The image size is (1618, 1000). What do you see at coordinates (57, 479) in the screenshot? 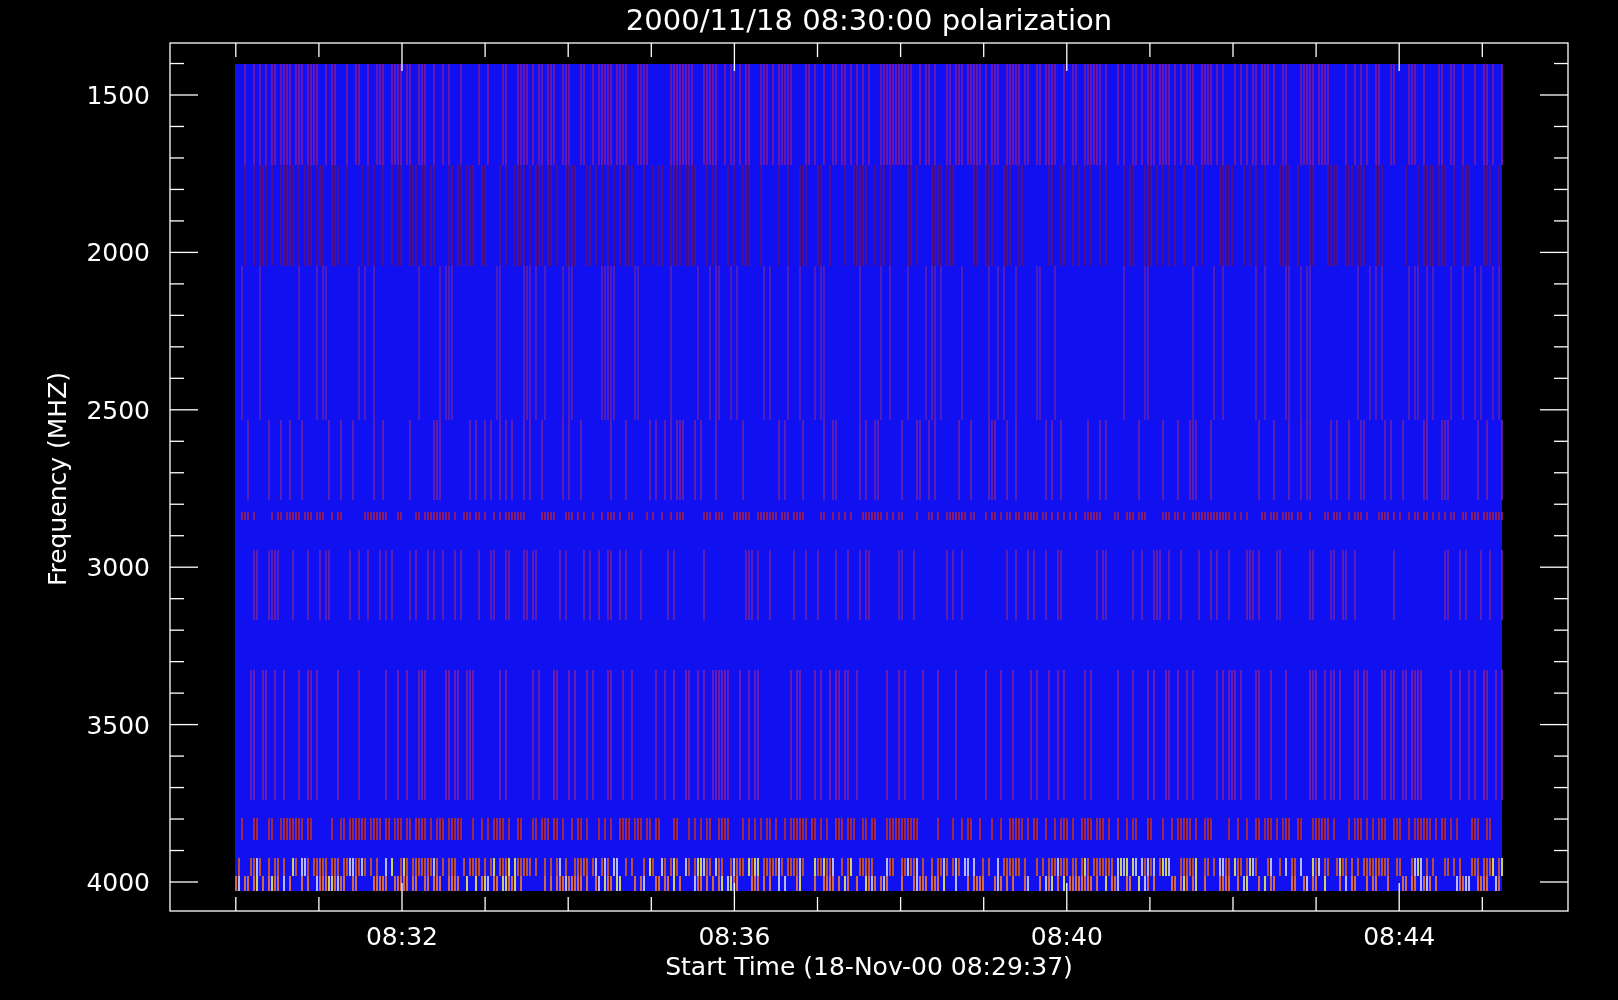
I see `y-axis-label: Frequency (MHZ)` at bounding box center [57, 479].